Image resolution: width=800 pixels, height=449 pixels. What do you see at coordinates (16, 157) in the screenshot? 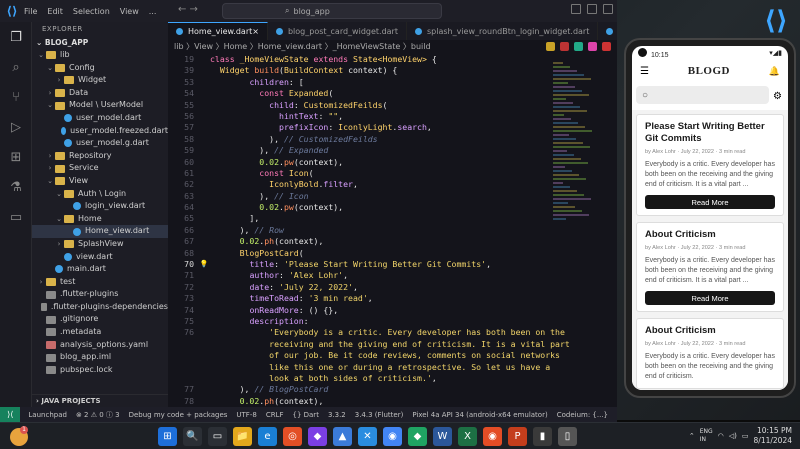
I see `extensions-icon: ⊞` at bounding box center [16, 157].